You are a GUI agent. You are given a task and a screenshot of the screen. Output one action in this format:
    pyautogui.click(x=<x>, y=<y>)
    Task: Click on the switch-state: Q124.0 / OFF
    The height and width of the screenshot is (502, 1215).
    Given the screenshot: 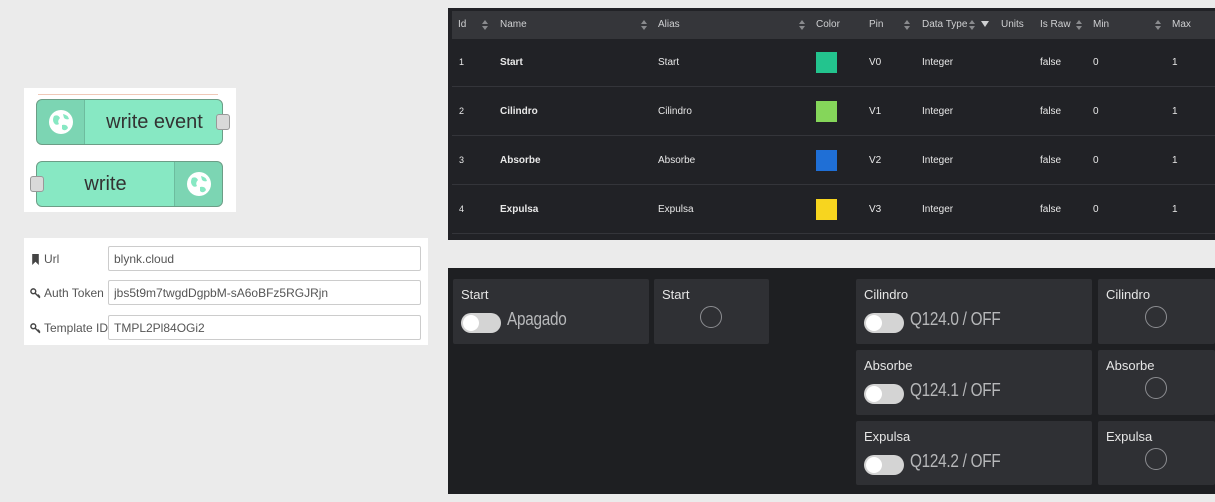 What is the action you would take?
    pyautogui.click(x=955, y=319)
    